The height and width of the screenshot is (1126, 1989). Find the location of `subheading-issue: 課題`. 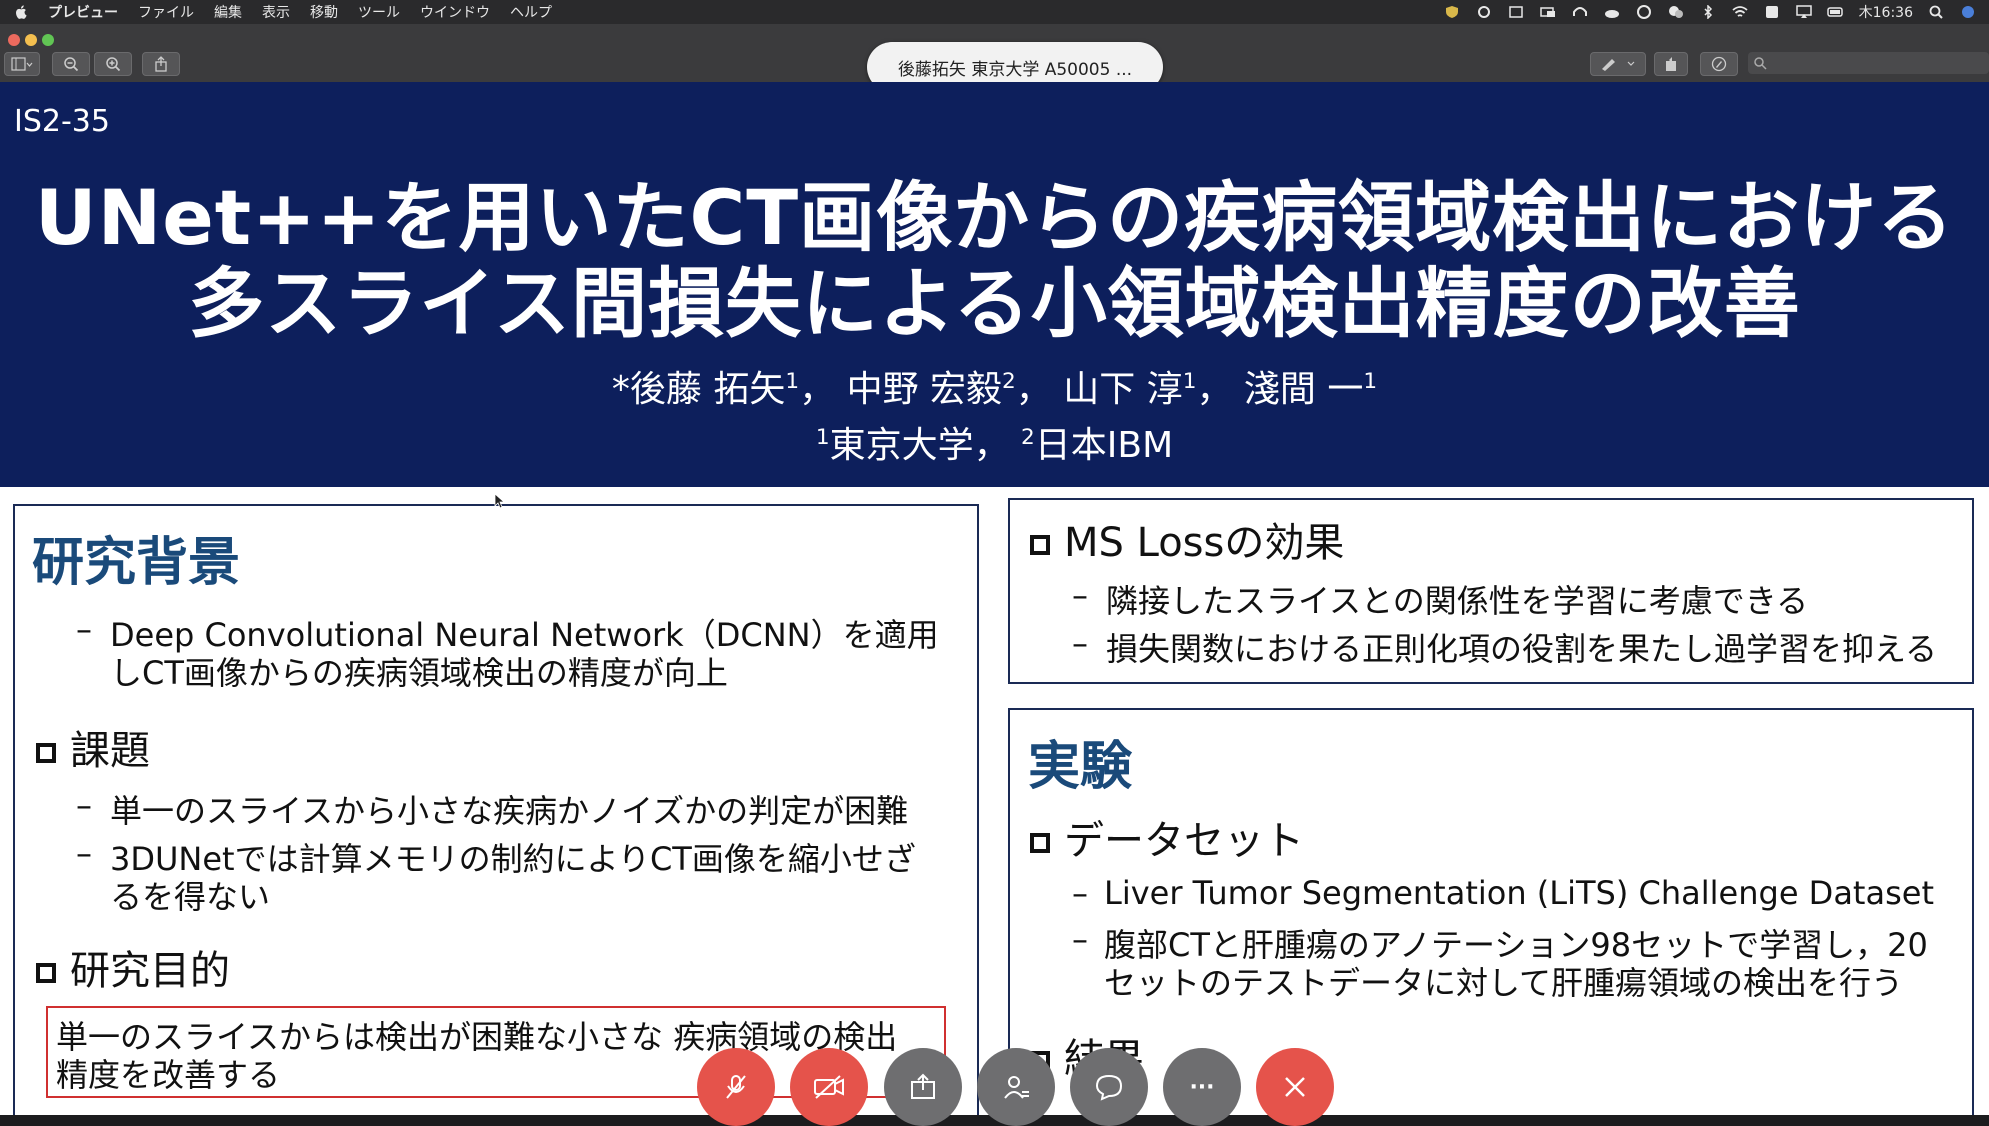

subheading-issue: 課題 is located at coordinates (93, 747).